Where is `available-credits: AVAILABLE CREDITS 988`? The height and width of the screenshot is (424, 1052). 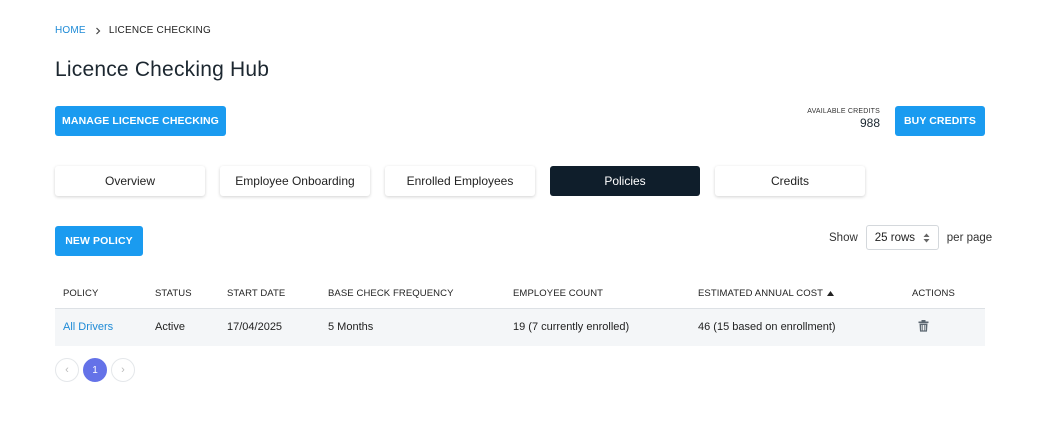 available-credits: AVAILABLE CREDITS 988 is located at coordinates (843, 119).